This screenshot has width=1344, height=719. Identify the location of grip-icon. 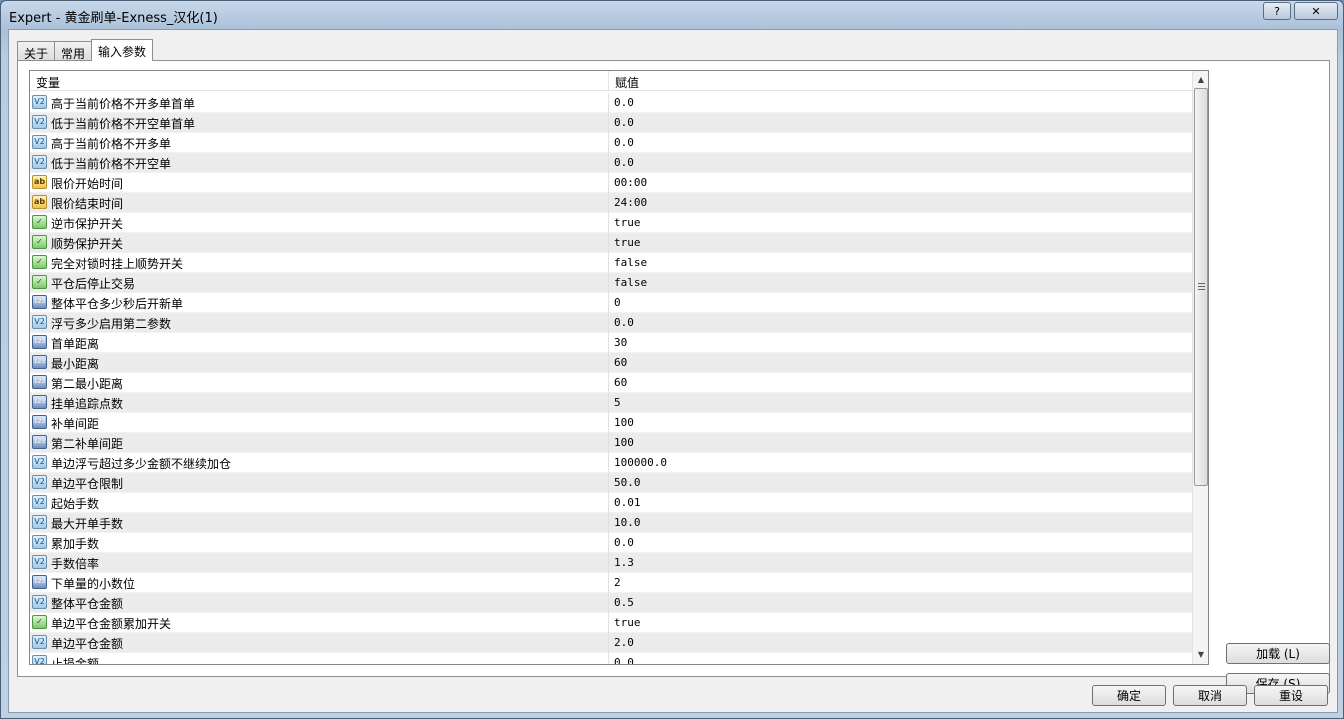
(1201, 286).